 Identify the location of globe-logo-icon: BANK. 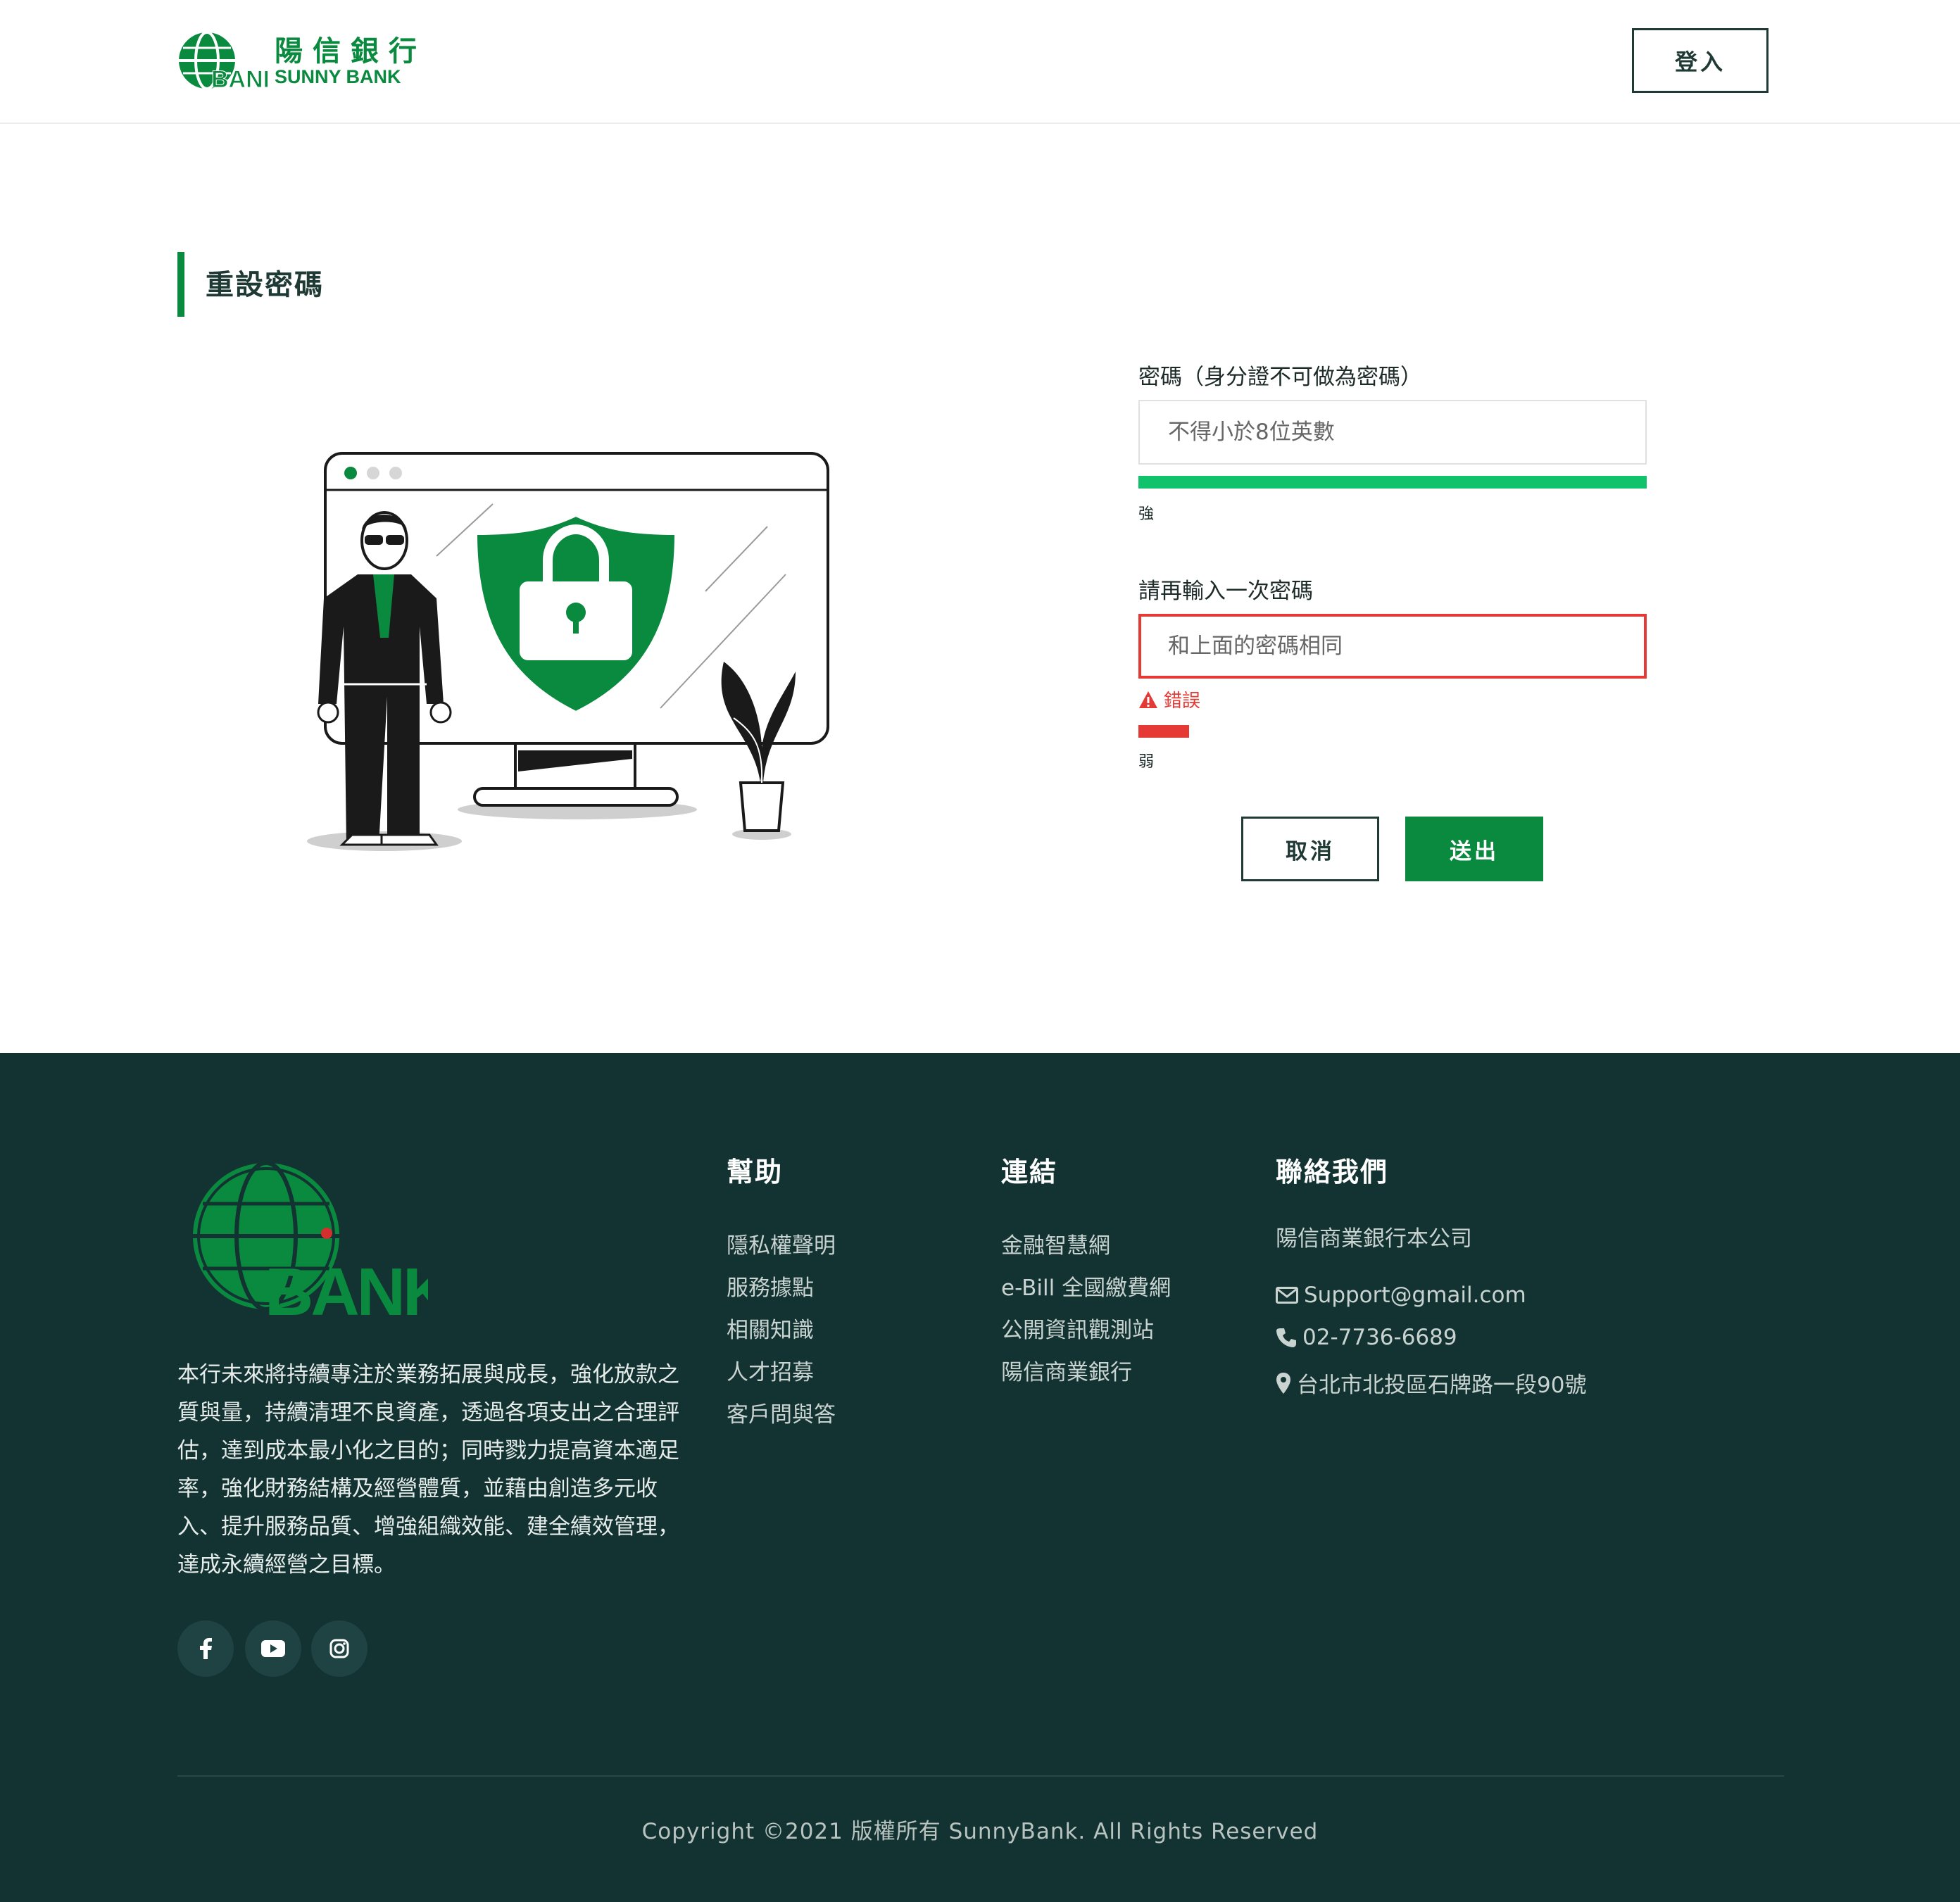
(230, 62).